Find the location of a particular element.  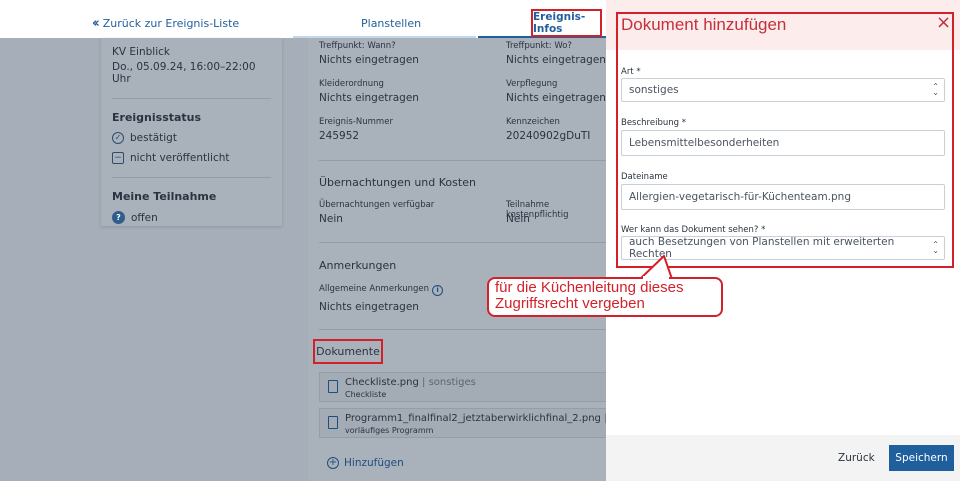

field-value-notes: Nichts eingetragen is located at coordinates (369, 307).